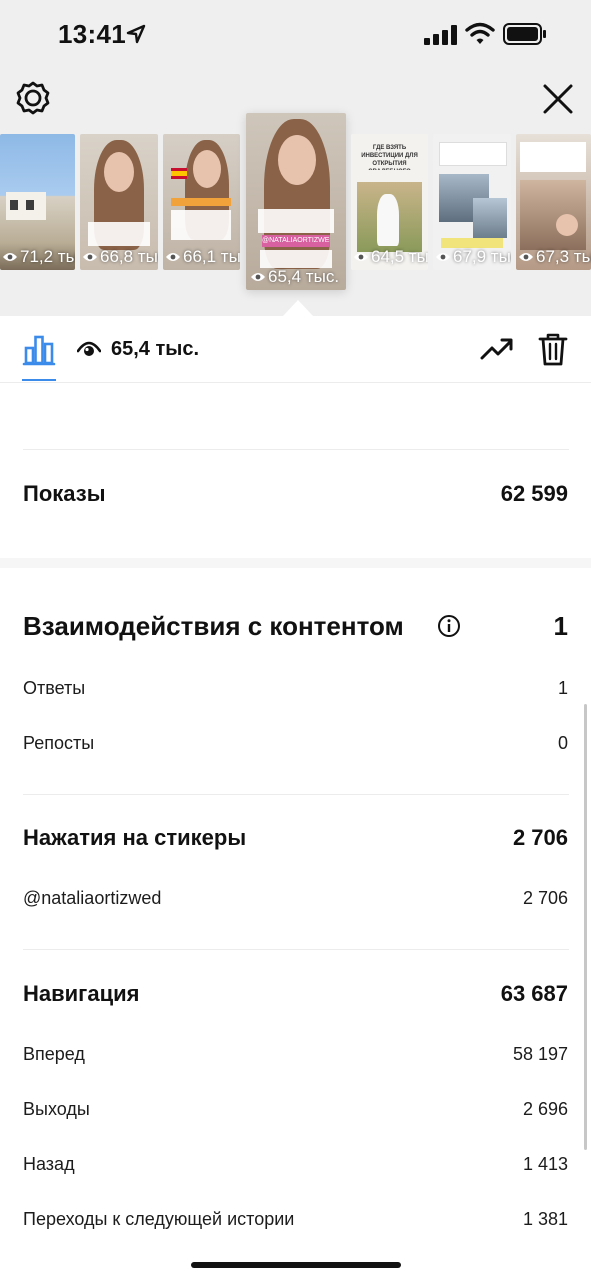  What do you see at coordinates (553, 349) in the screenshot?
I see `trash-icon` at bounding box center [553, 349].